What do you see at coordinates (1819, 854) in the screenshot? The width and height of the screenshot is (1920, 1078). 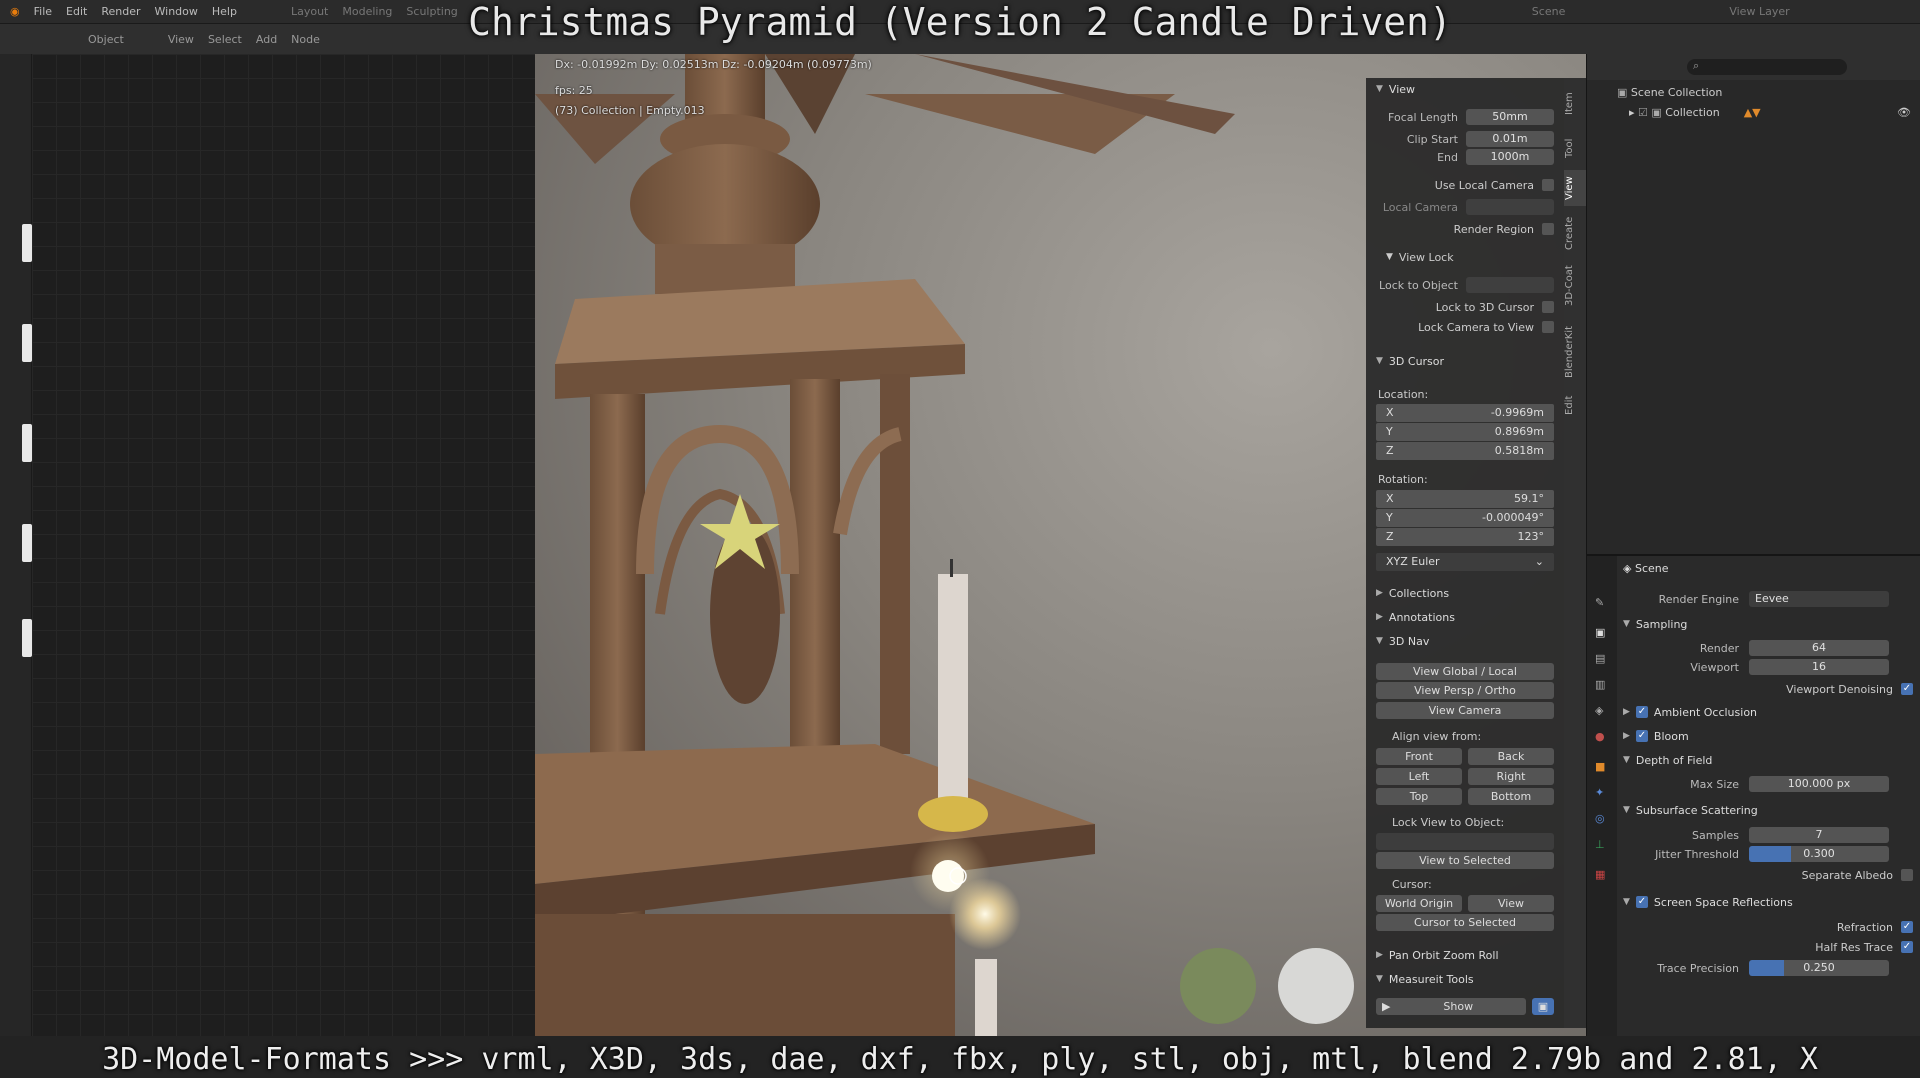 I see `jitter-threshold-slider: 0.300` at bounding box center [1819, 854].